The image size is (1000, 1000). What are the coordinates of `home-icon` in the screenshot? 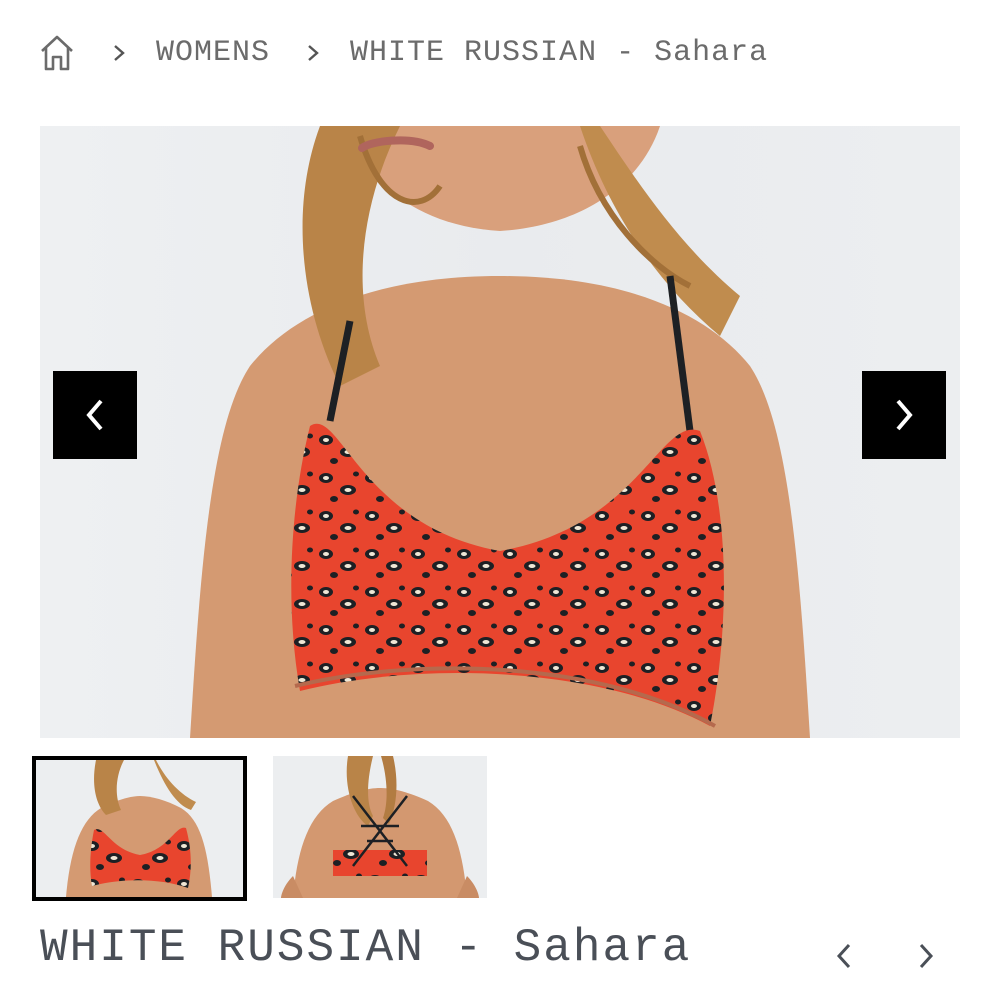 It's located at (57, 53).